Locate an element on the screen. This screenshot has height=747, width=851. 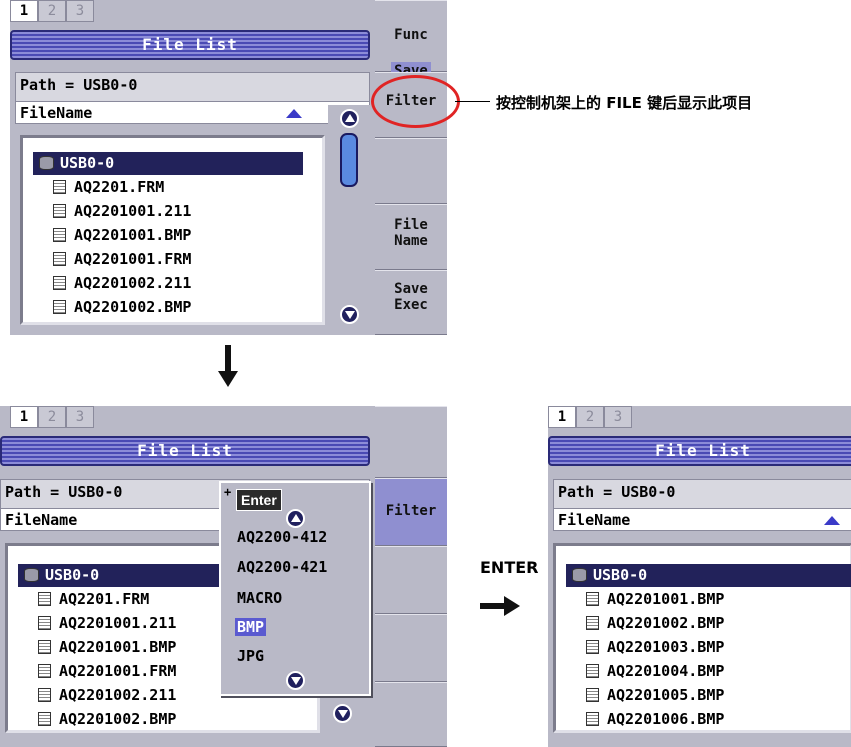
file-name: AQ2201001.BMP is located at coordinates (666, 599).